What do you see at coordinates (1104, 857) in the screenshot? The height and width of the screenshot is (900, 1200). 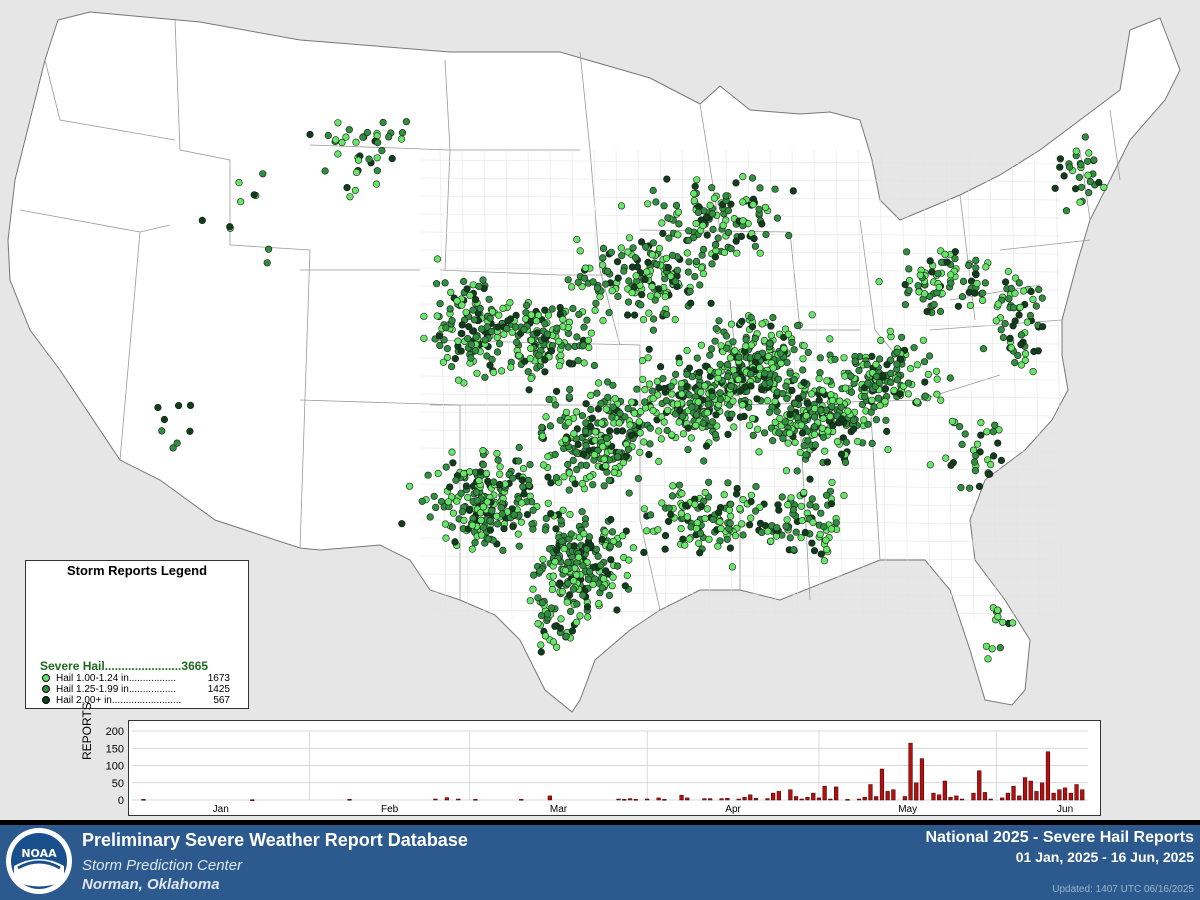 I see `report-date-range: 01 Jan, 2025 - 16 Jun, 2025` at bounding box center [1104, 857].